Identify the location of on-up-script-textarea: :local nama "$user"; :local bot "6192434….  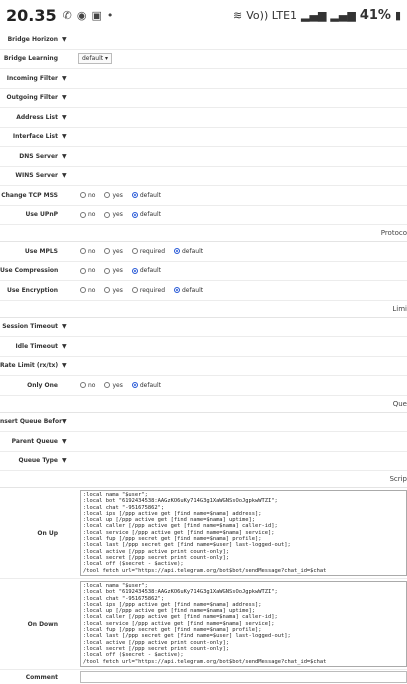
(243, 533).